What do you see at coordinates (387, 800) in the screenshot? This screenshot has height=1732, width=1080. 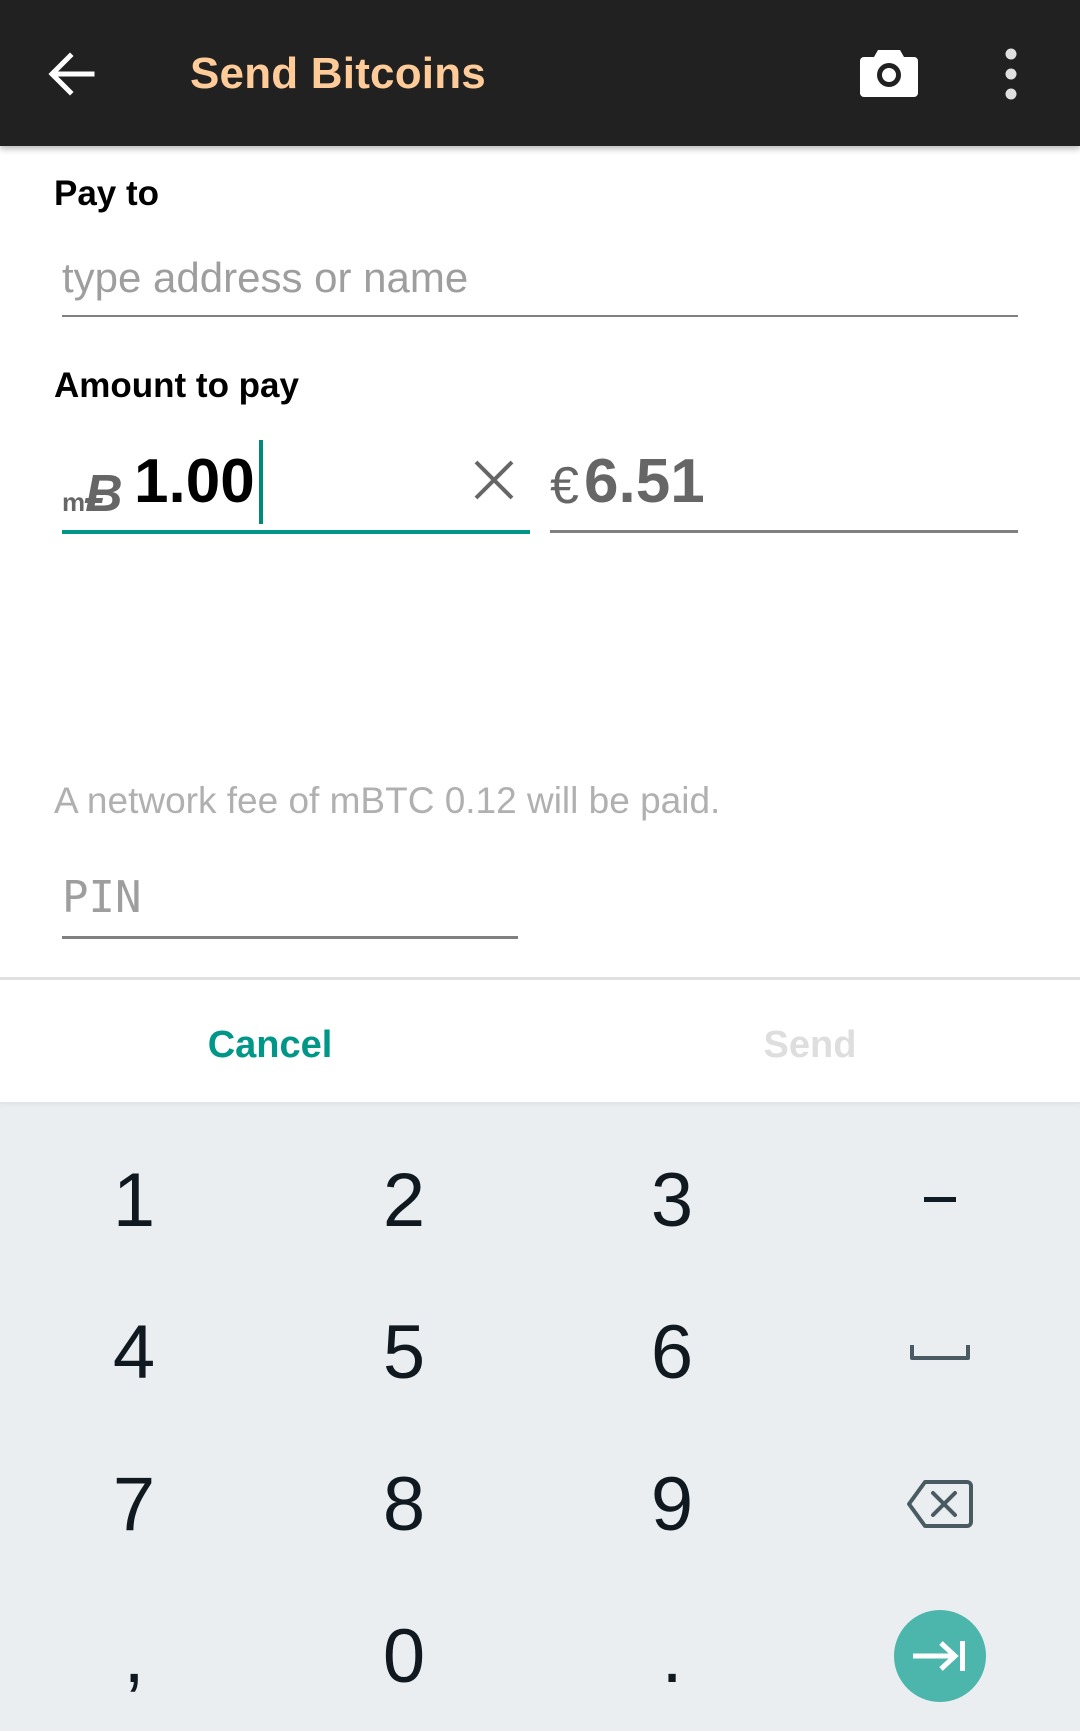 I see `network-fee-text: A network fee of mBTC 0.12 will be paid.` at bounding box center [387, 800].